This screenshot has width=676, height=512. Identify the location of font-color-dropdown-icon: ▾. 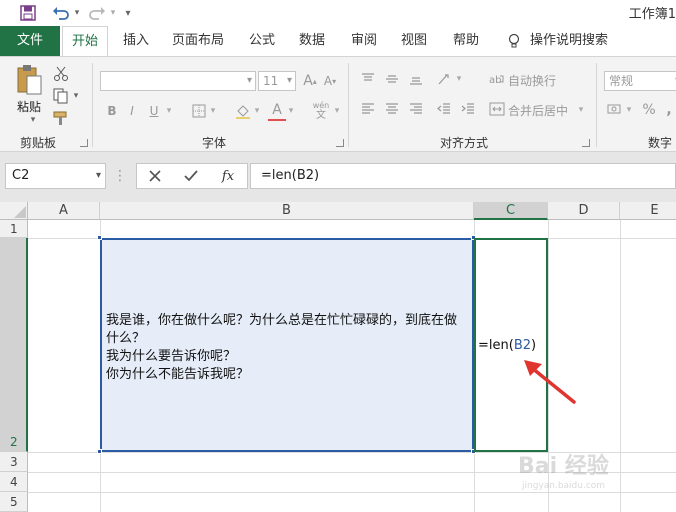
(291, 111).